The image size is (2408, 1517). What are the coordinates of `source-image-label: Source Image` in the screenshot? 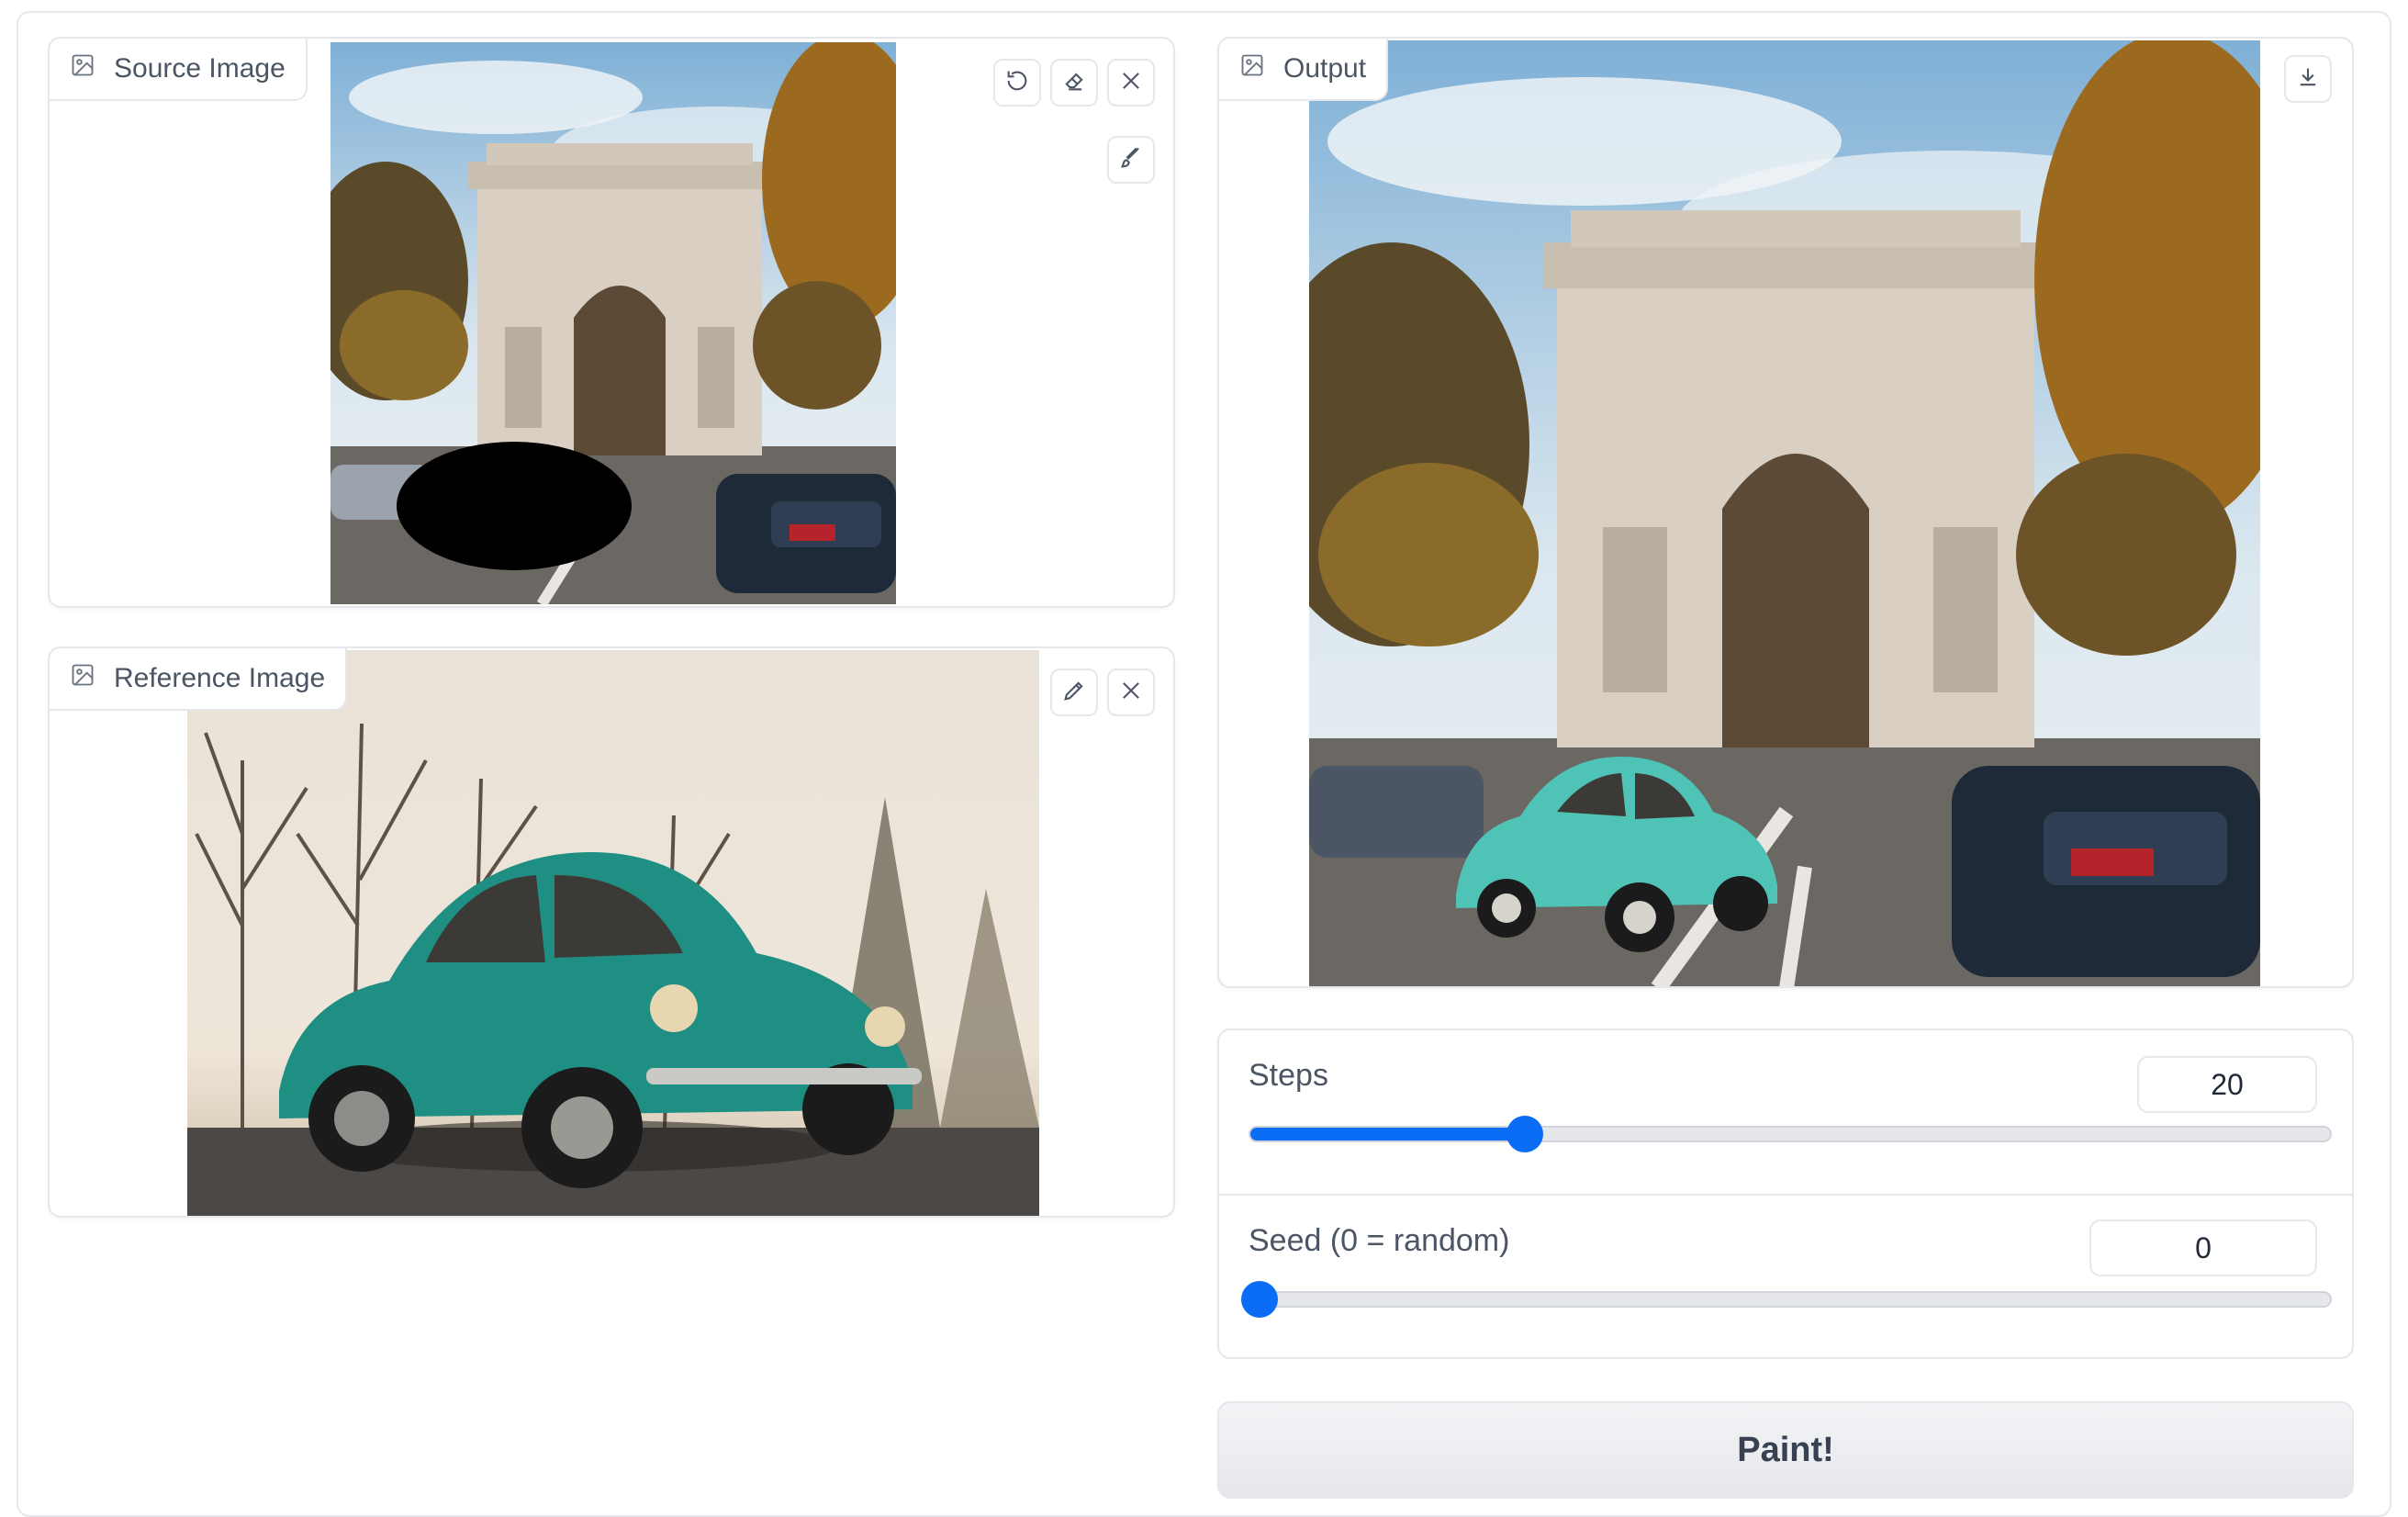 It's located at (200, 68).